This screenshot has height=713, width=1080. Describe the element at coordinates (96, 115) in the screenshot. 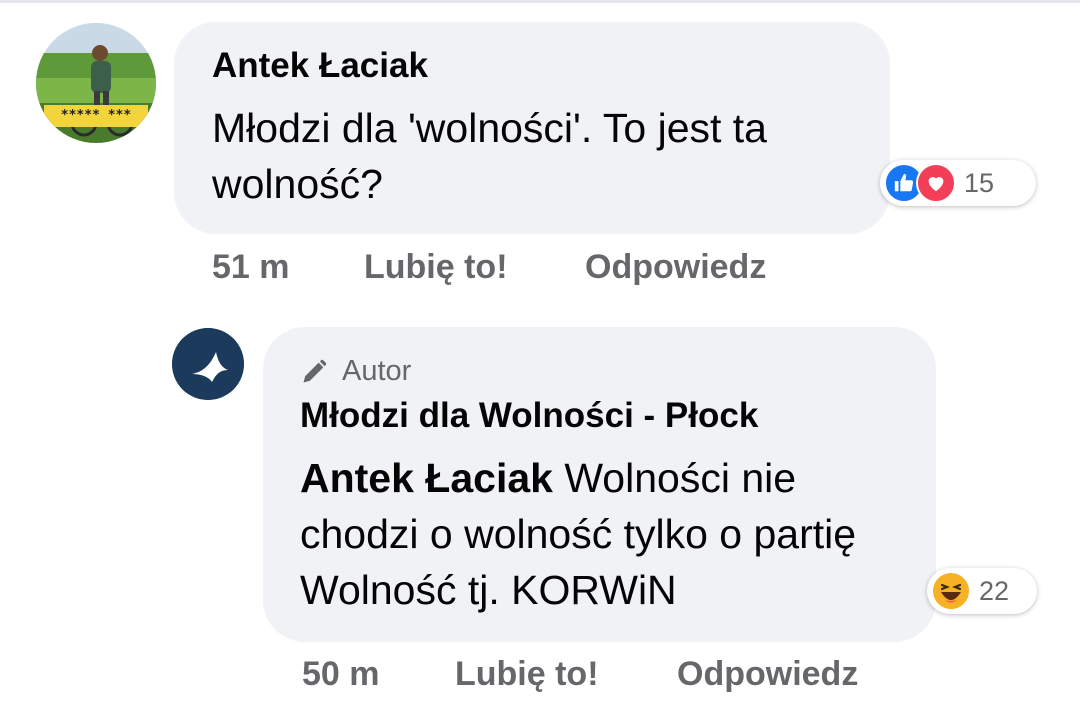

I see `avatar-caption: ***** ***` at that location.